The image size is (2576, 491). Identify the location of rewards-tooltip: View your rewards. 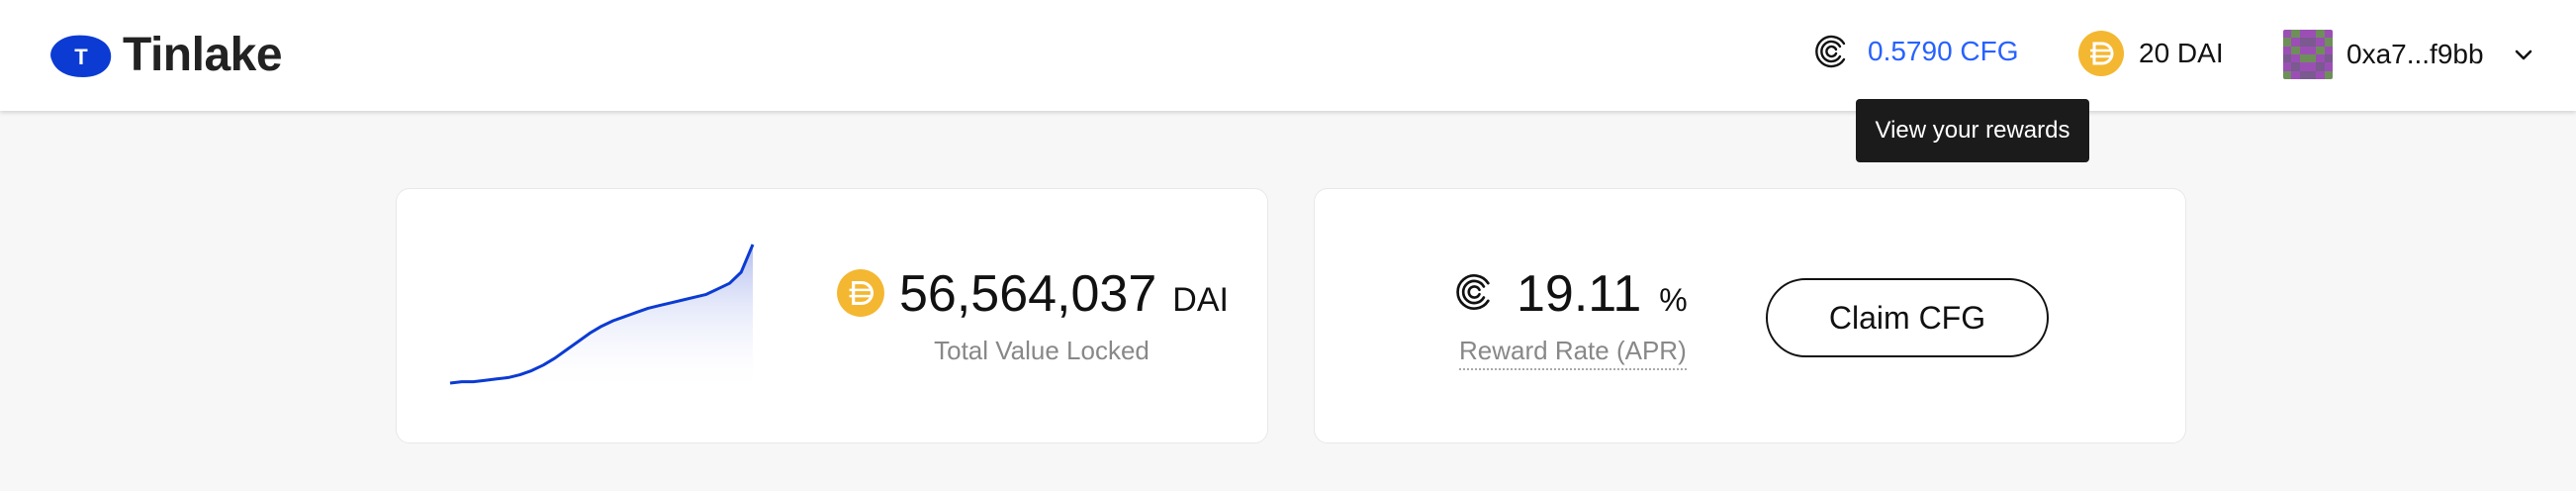
(1973, 130).